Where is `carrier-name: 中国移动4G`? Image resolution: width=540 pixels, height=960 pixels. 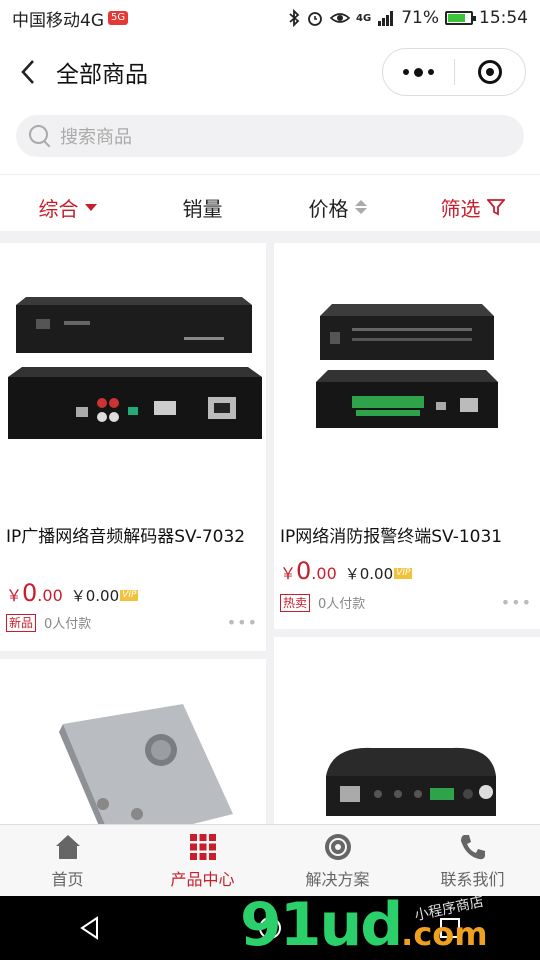 carrier-name: 中国移动4G is located at coordinates (58, 20).